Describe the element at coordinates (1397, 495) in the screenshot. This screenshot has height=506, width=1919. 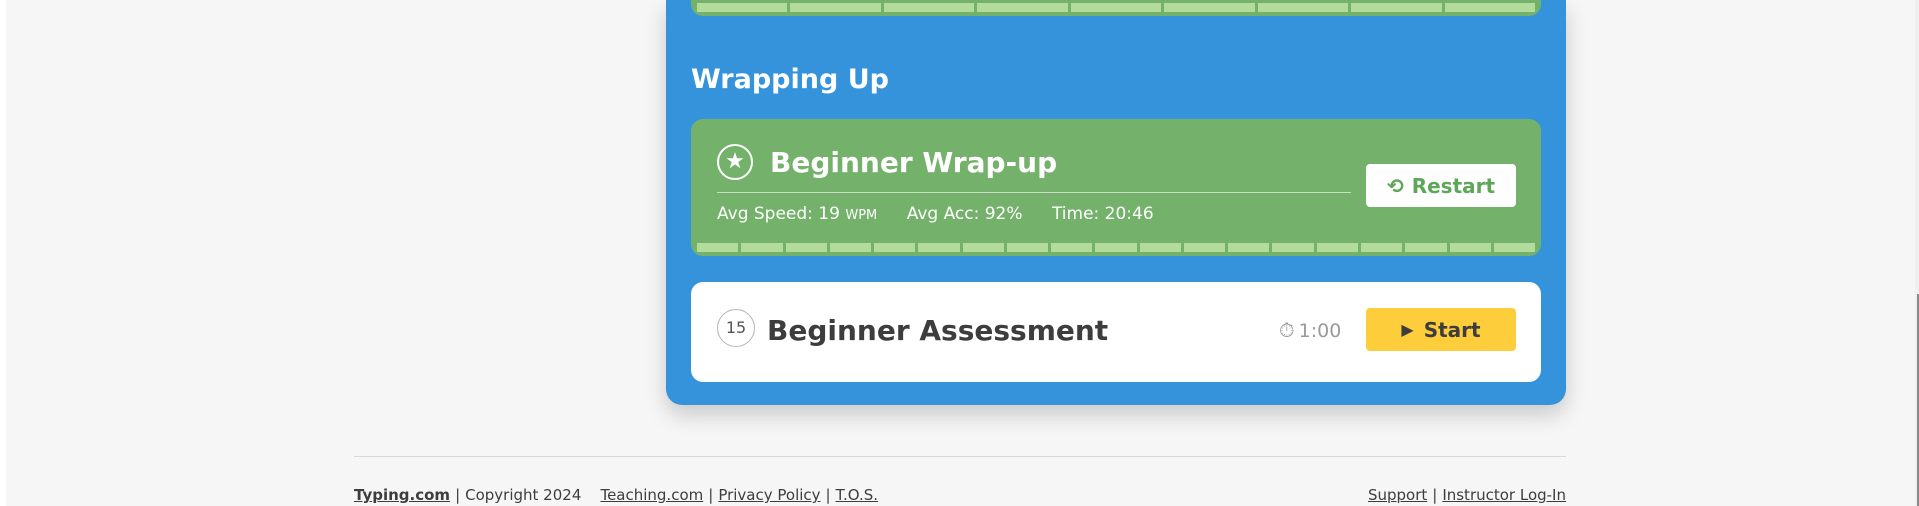
I see `footer-support-link: Support` at that location.